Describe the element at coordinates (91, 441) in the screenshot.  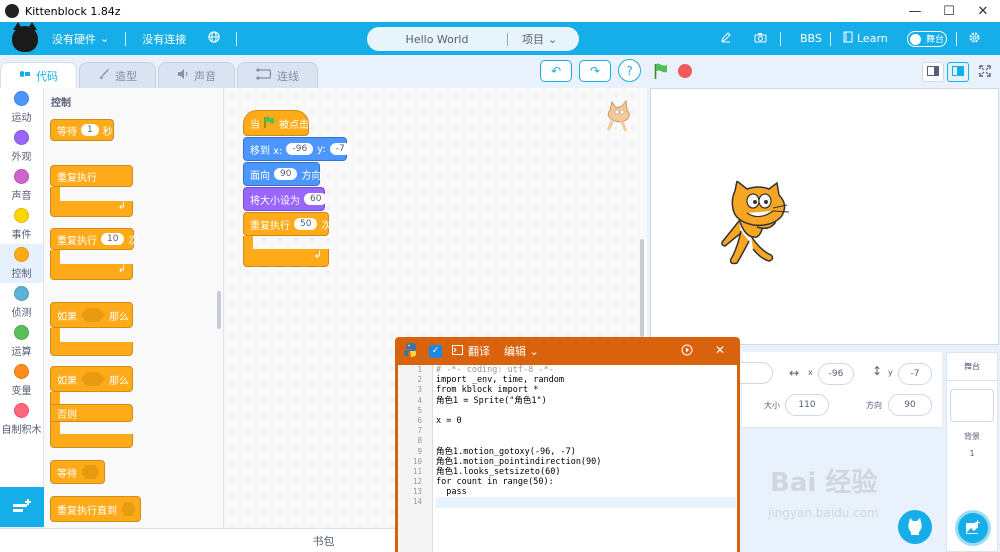
I see `block-ifelse-bottom` at that location.